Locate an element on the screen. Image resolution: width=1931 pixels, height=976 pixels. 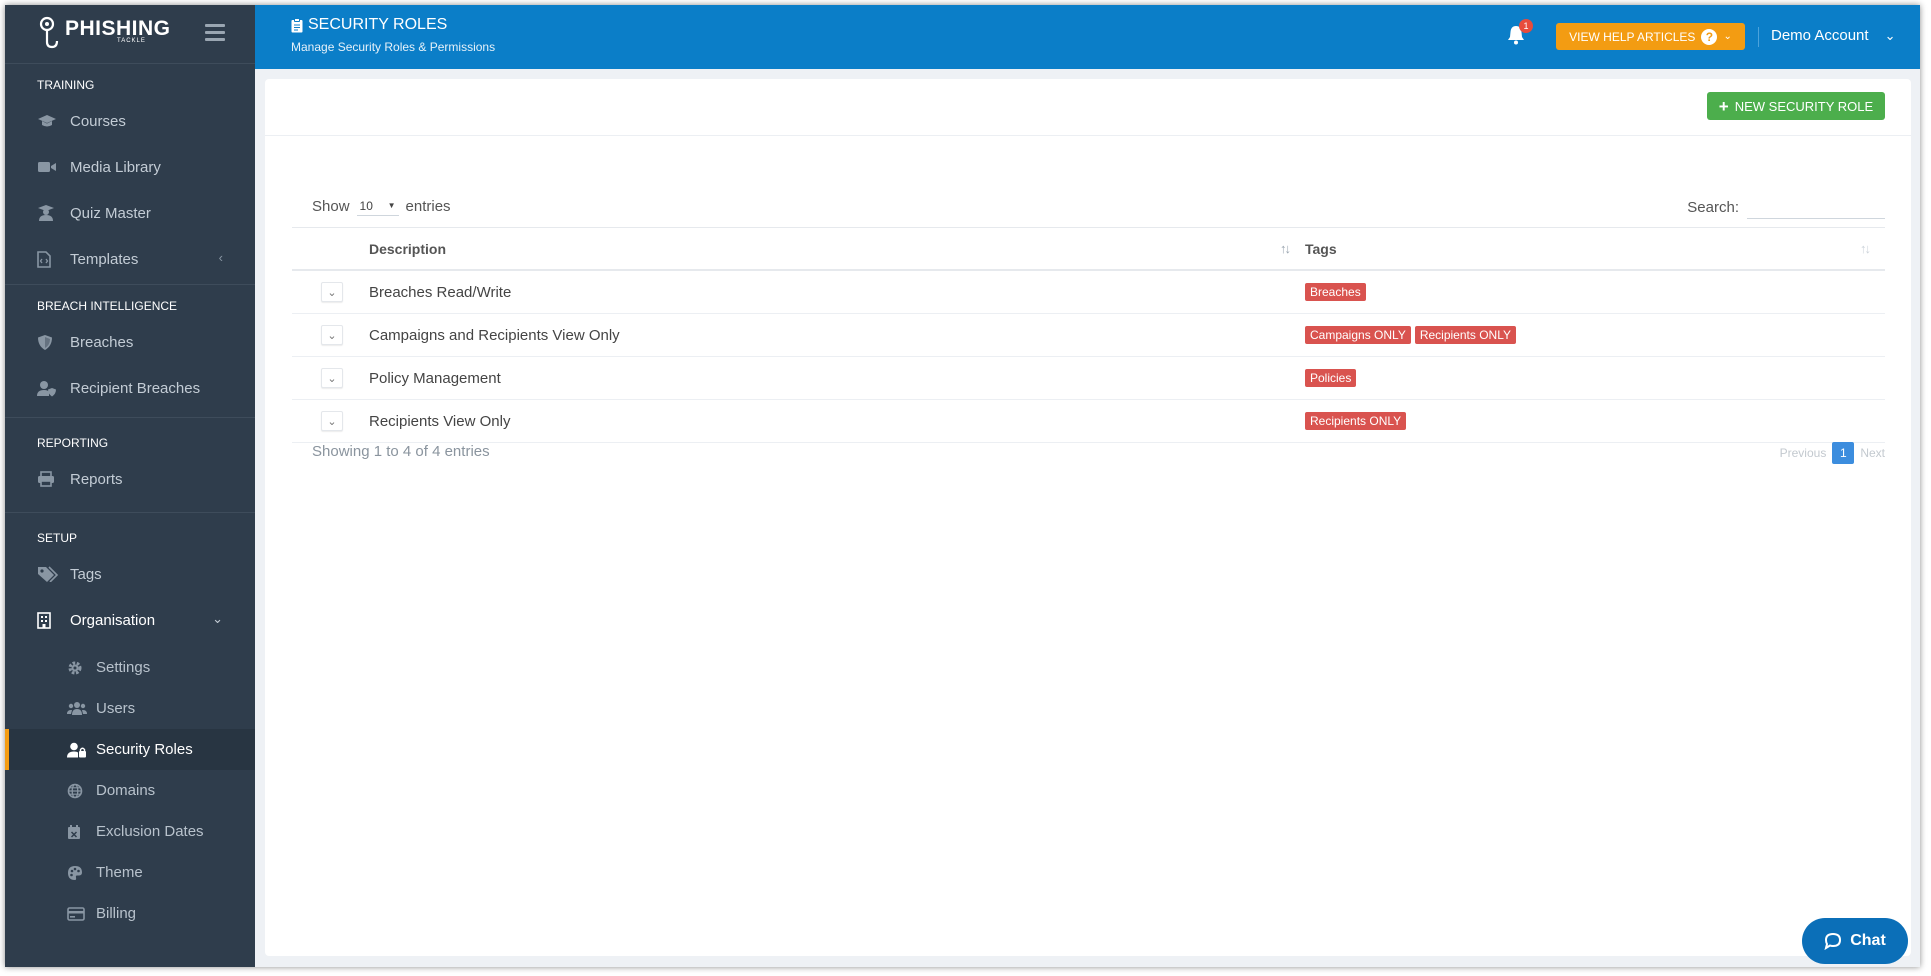
sidebar-item-templates: Templates ‹ is located at coordinates (130, 259).